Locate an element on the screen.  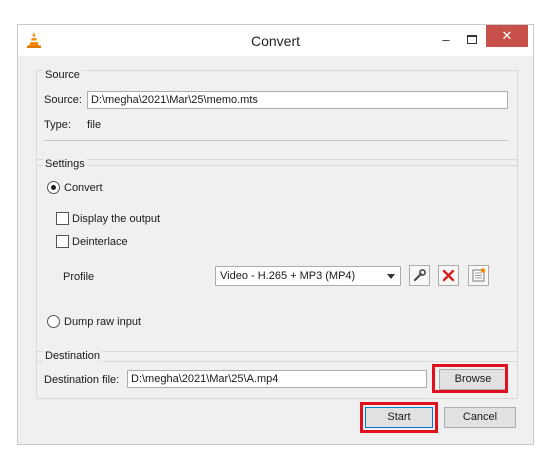
new-profile-button is located at coordinates (478, 275).